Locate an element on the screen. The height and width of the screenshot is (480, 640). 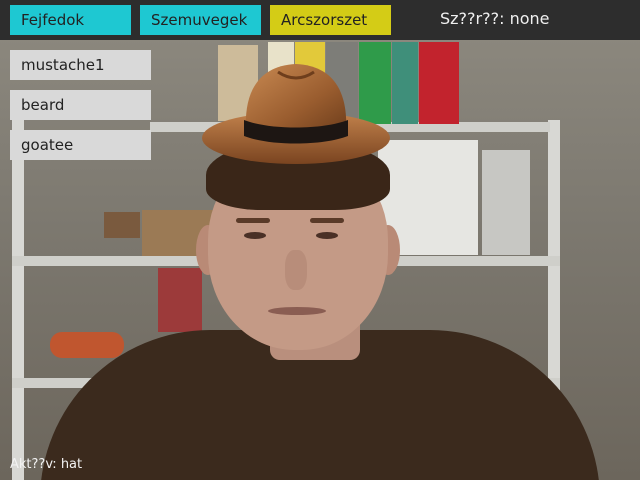
item-button-beard: beard is located at coordinates (80, 105).